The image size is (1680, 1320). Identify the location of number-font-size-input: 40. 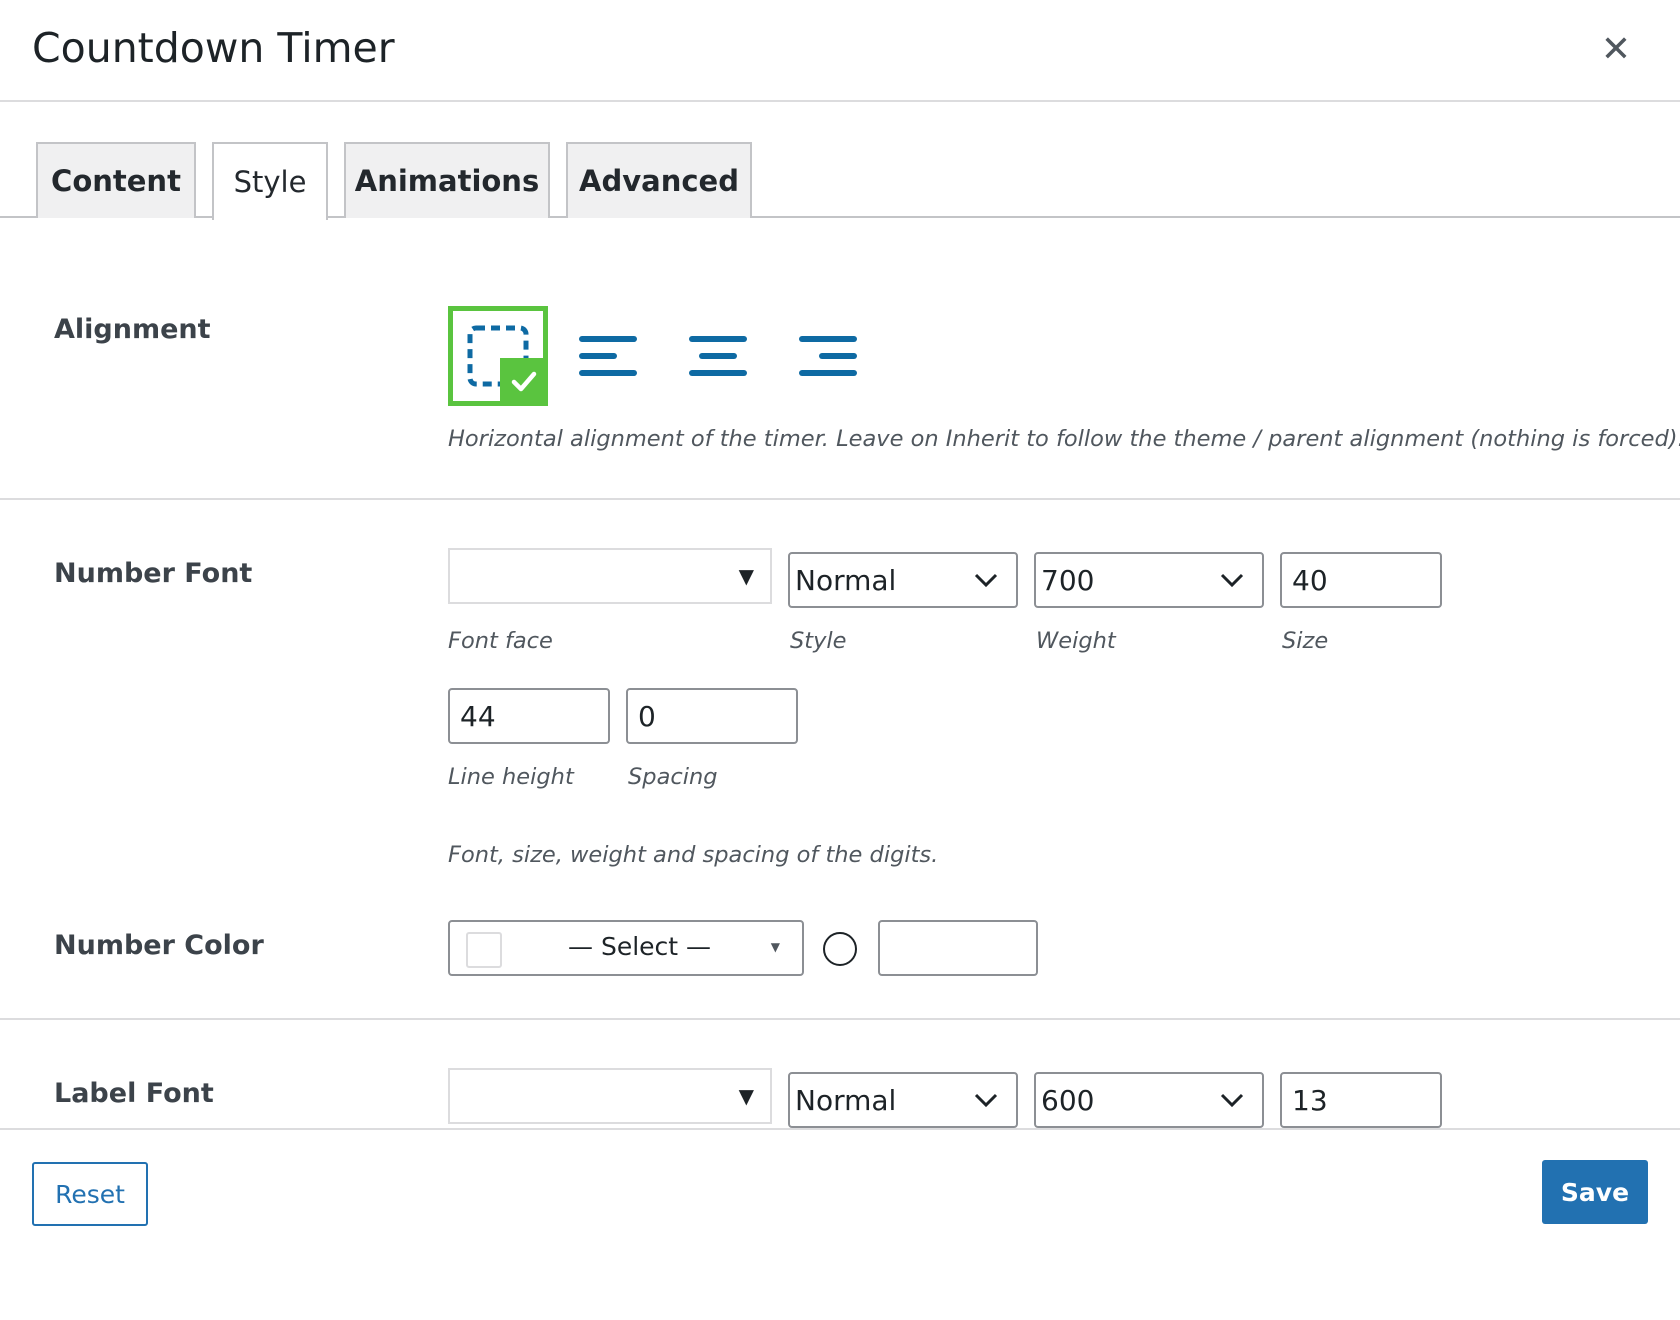
(1361, 580).